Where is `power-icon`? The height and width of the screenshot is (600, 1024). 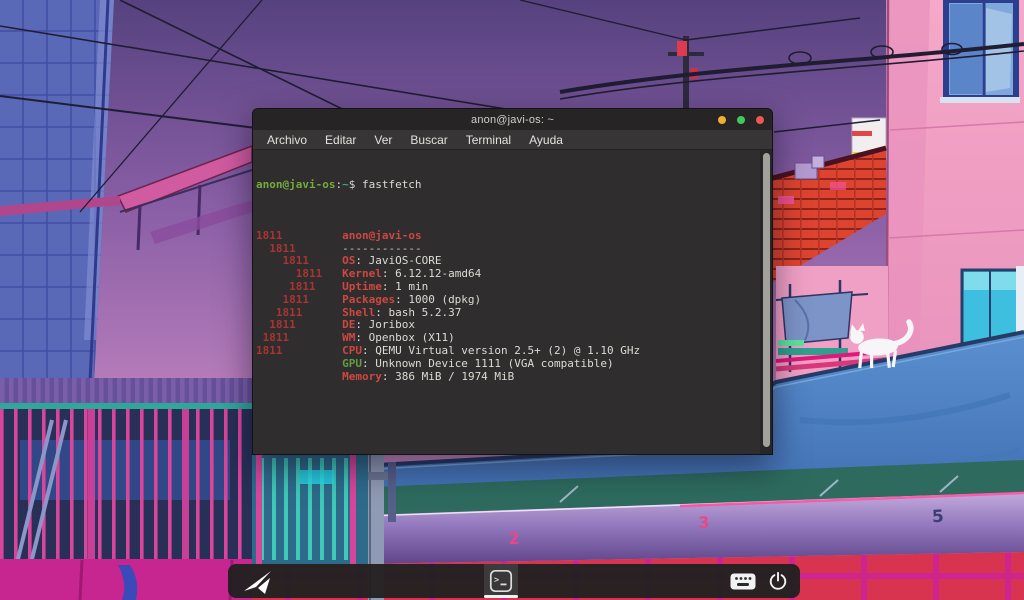 power-icon is located at coordinates (778, 581).